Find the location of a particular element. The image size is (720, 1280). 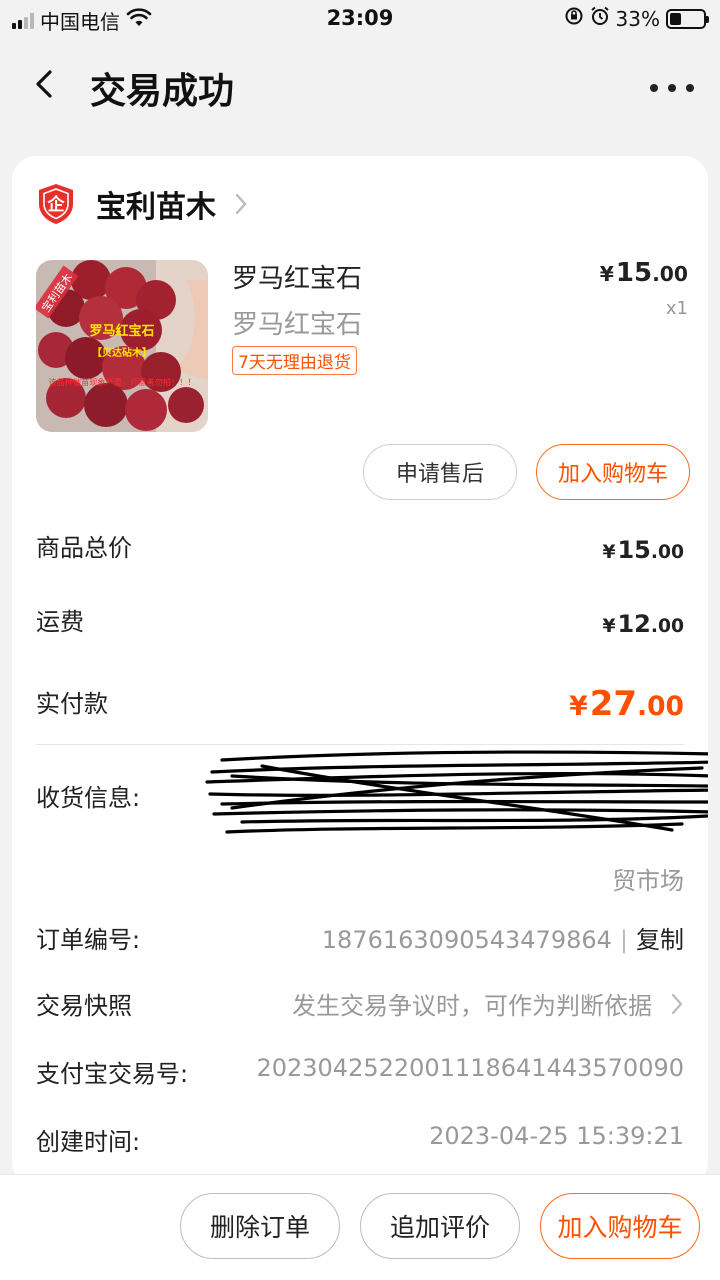

created-time-value: 2023-04-25 15:39:21 is located at coordinates (556, 1136).